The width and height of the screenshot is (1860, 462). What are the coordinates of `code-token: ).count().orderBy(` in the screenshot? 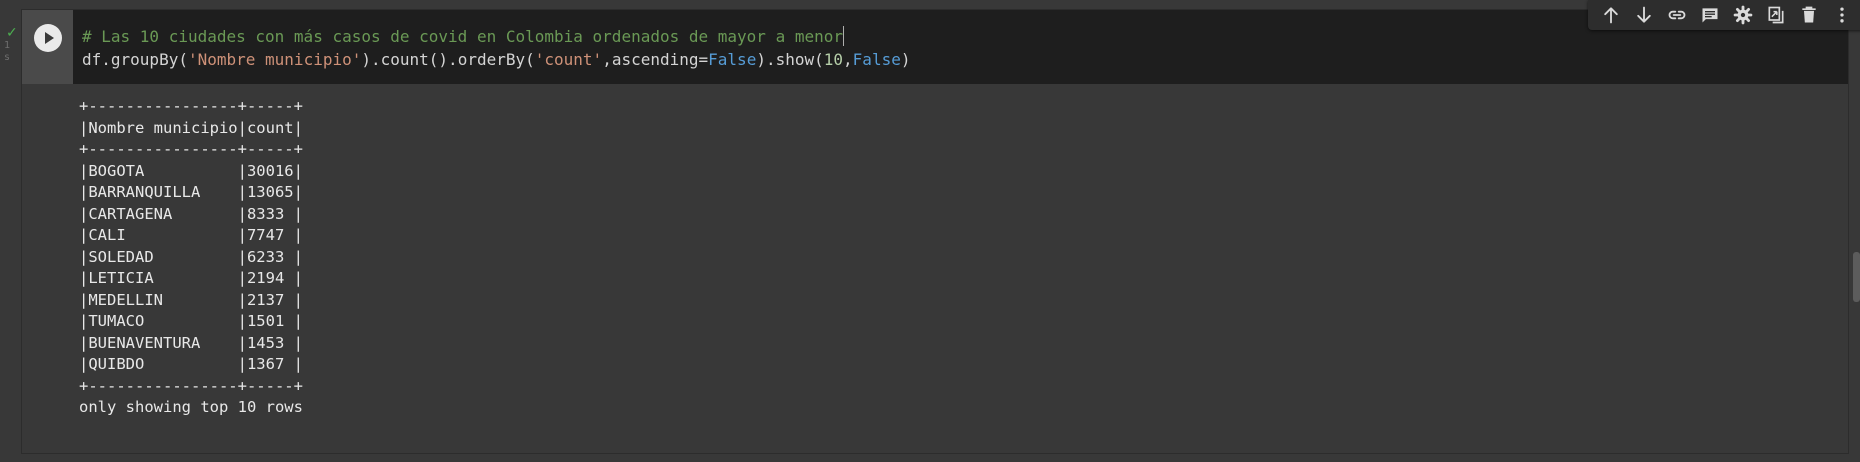 It's located at (448, 59).